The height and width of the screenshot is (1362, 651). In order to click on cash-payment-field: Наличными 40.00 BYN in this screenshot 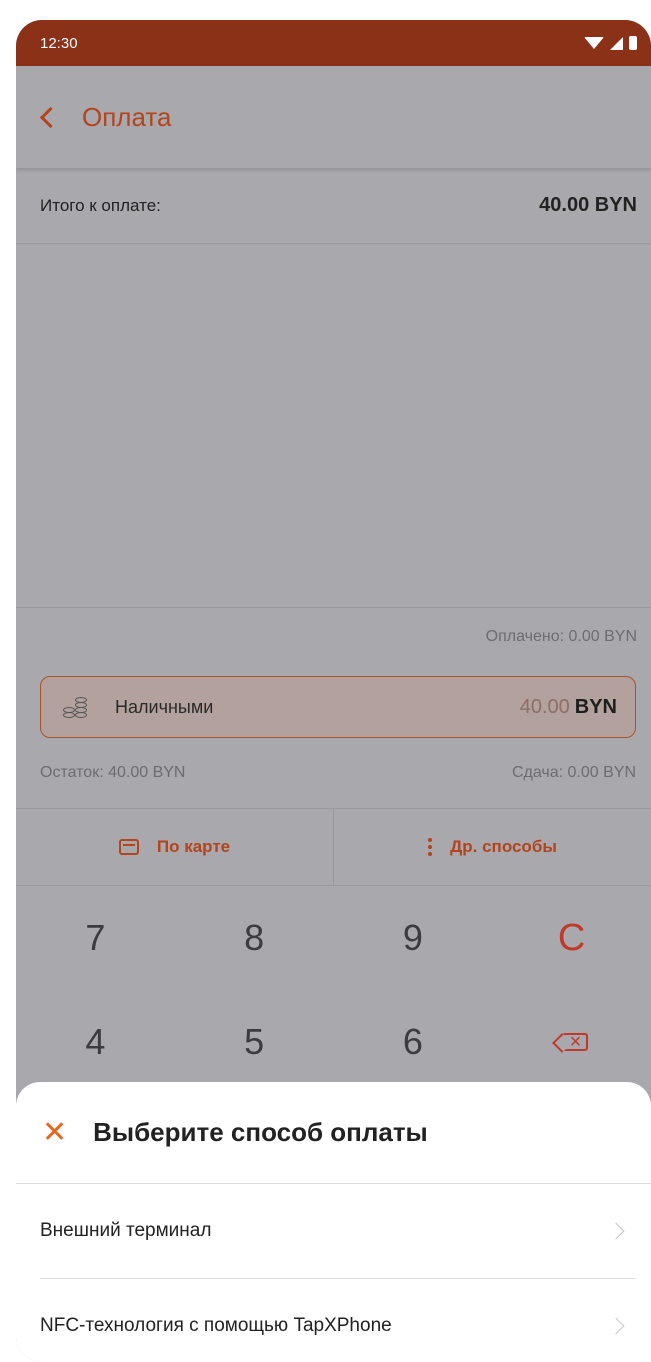, I will do `click(338, 707)`.